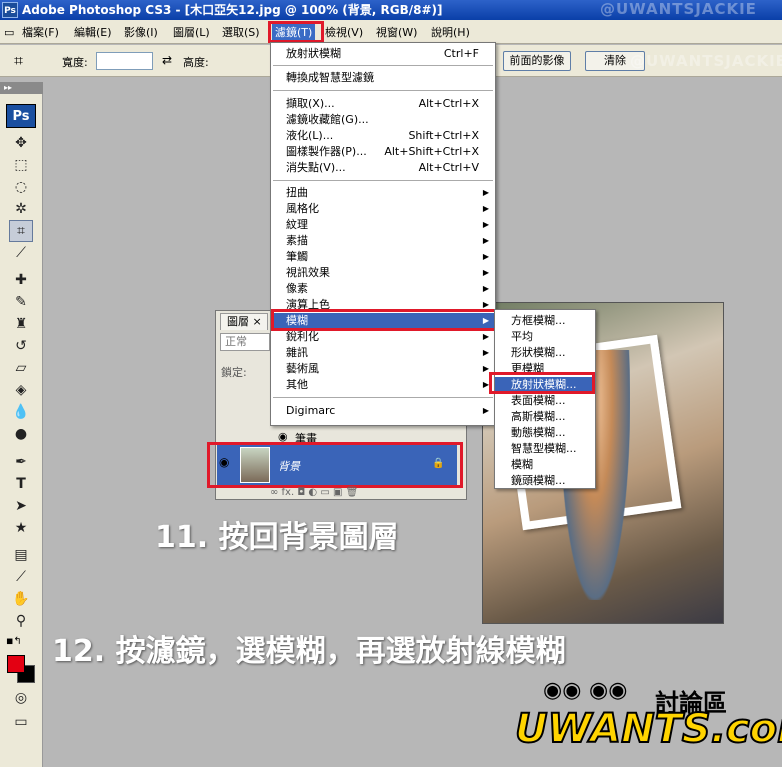 This screenshot has height=767, width=782. I want to click on layers-tab: 圖層 ×, so click(244, 321).